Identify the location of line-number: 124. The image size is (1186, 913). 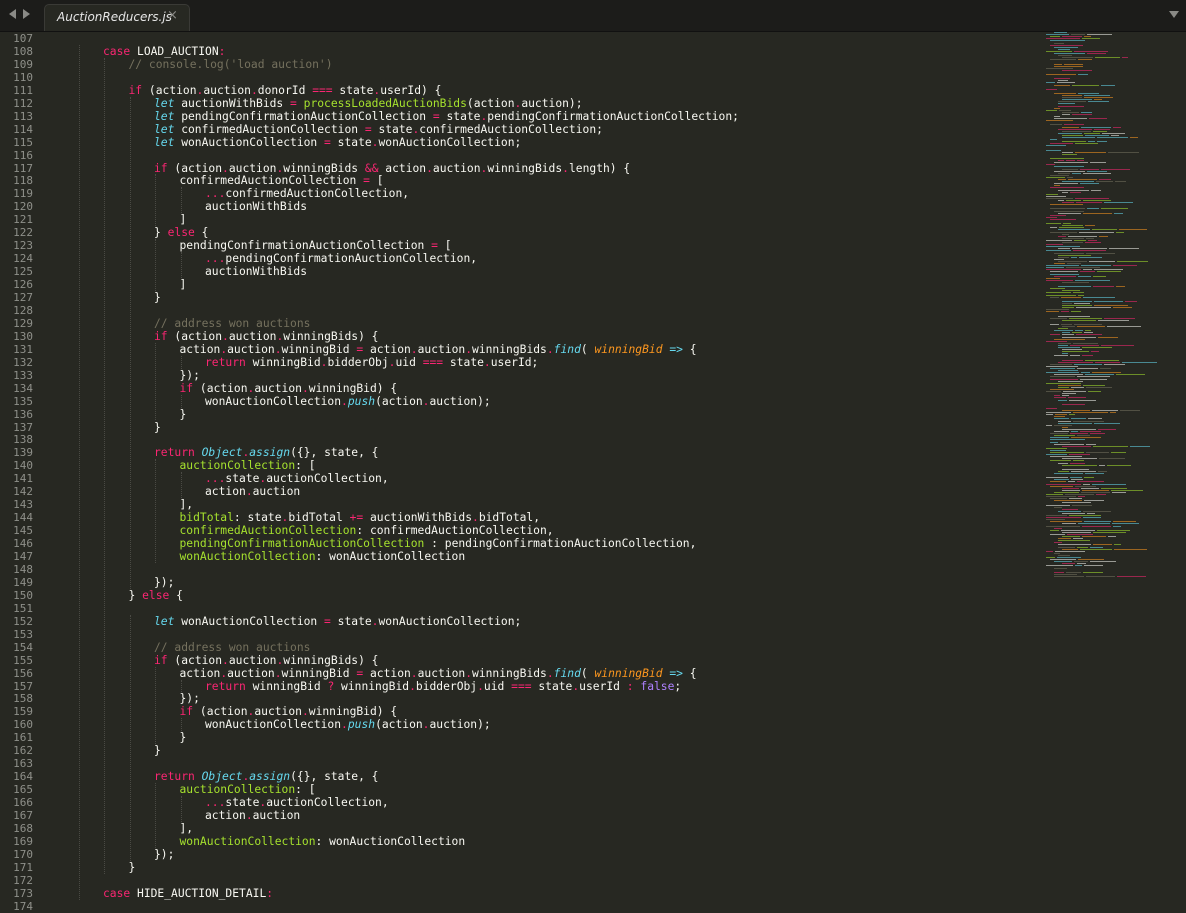
(23, 259).